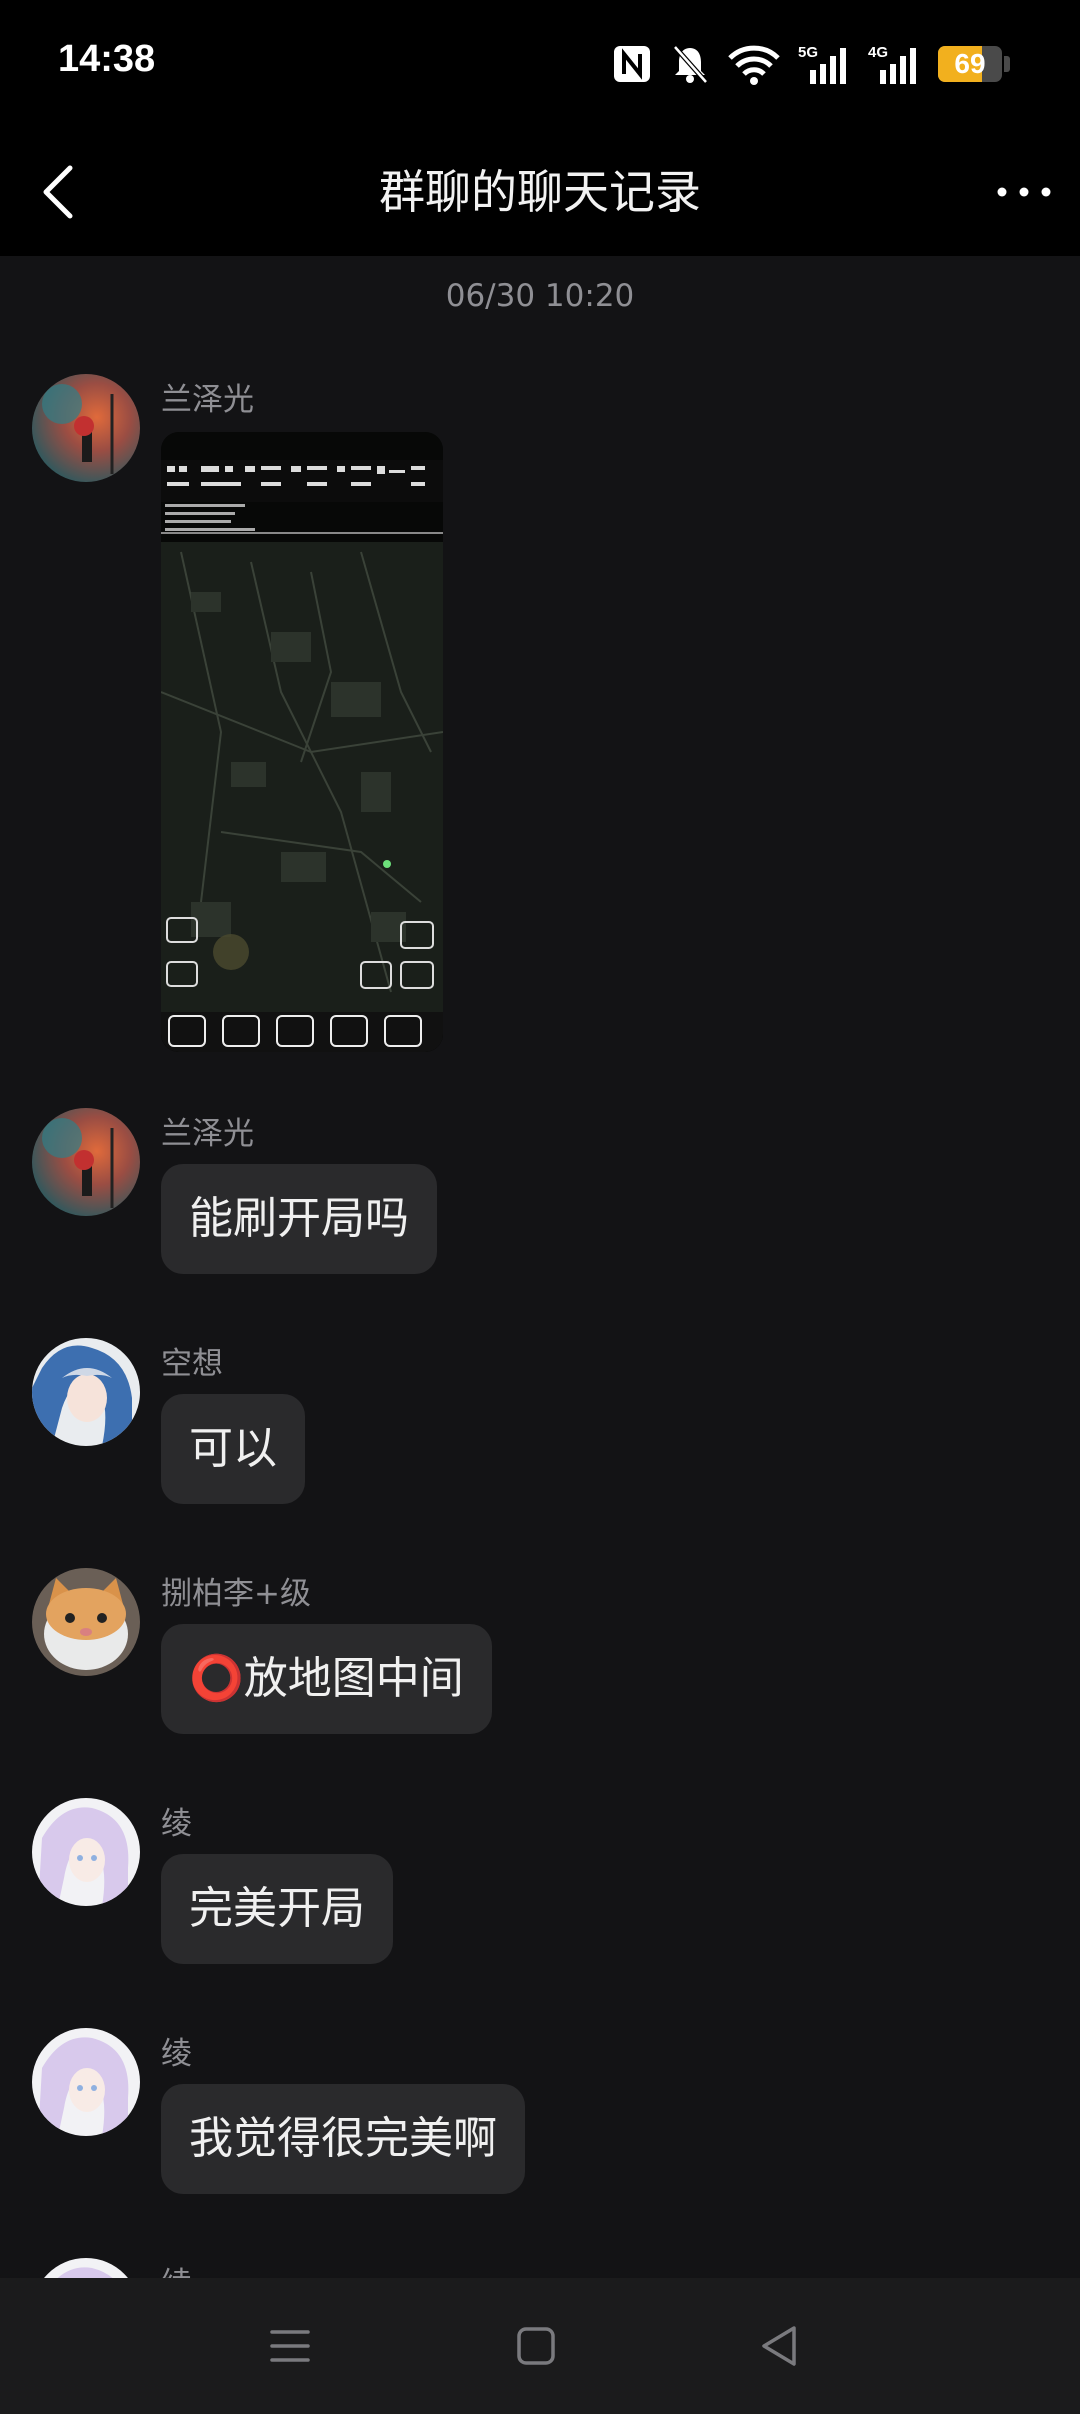 Image resolution: width=1080 pixels, height=2414 pixels. I want to click on message-bubble: 我觉得很完美啊, so click(343, 2139).